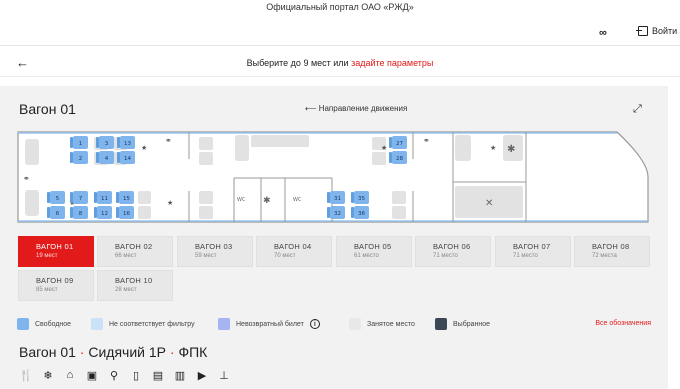 Image resolution: width=680 pixels, height=389 pixels. I want to click on seat-28: 28, so click(398, 157).